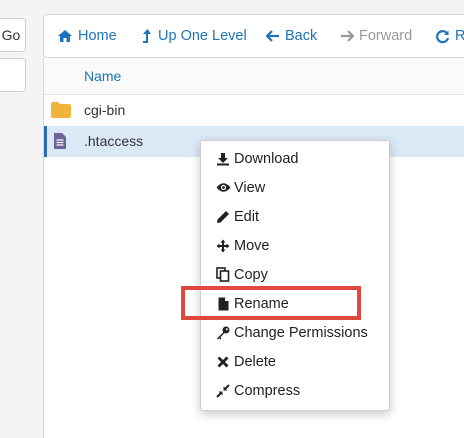 This screenshot has width=464, height=438. Describe the element at coordinates (459, 36) in the screenshot. I see `reload-label: Re` at that location.